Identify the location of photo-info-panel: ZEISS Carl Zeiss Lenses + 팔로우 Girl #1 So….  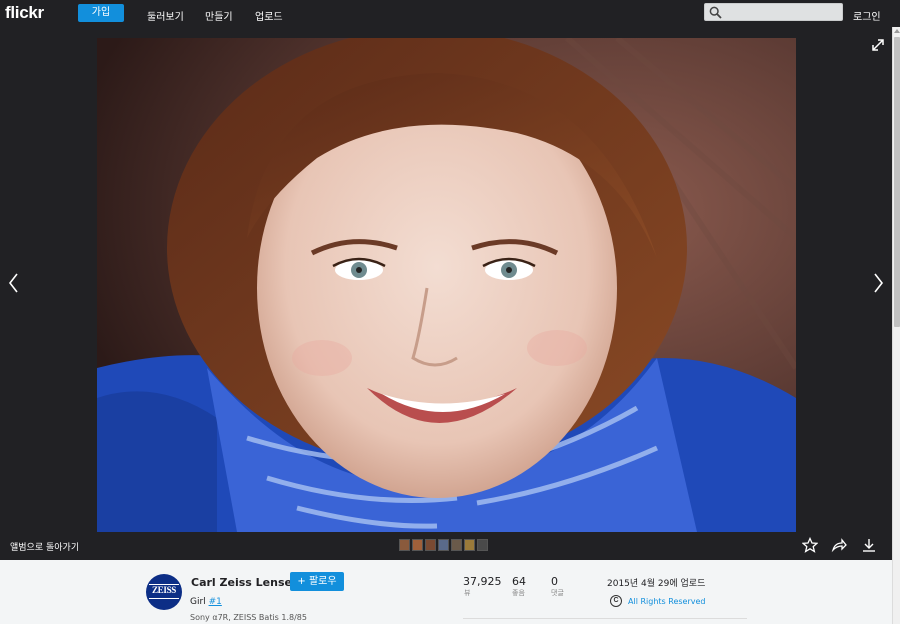
(446, 592).